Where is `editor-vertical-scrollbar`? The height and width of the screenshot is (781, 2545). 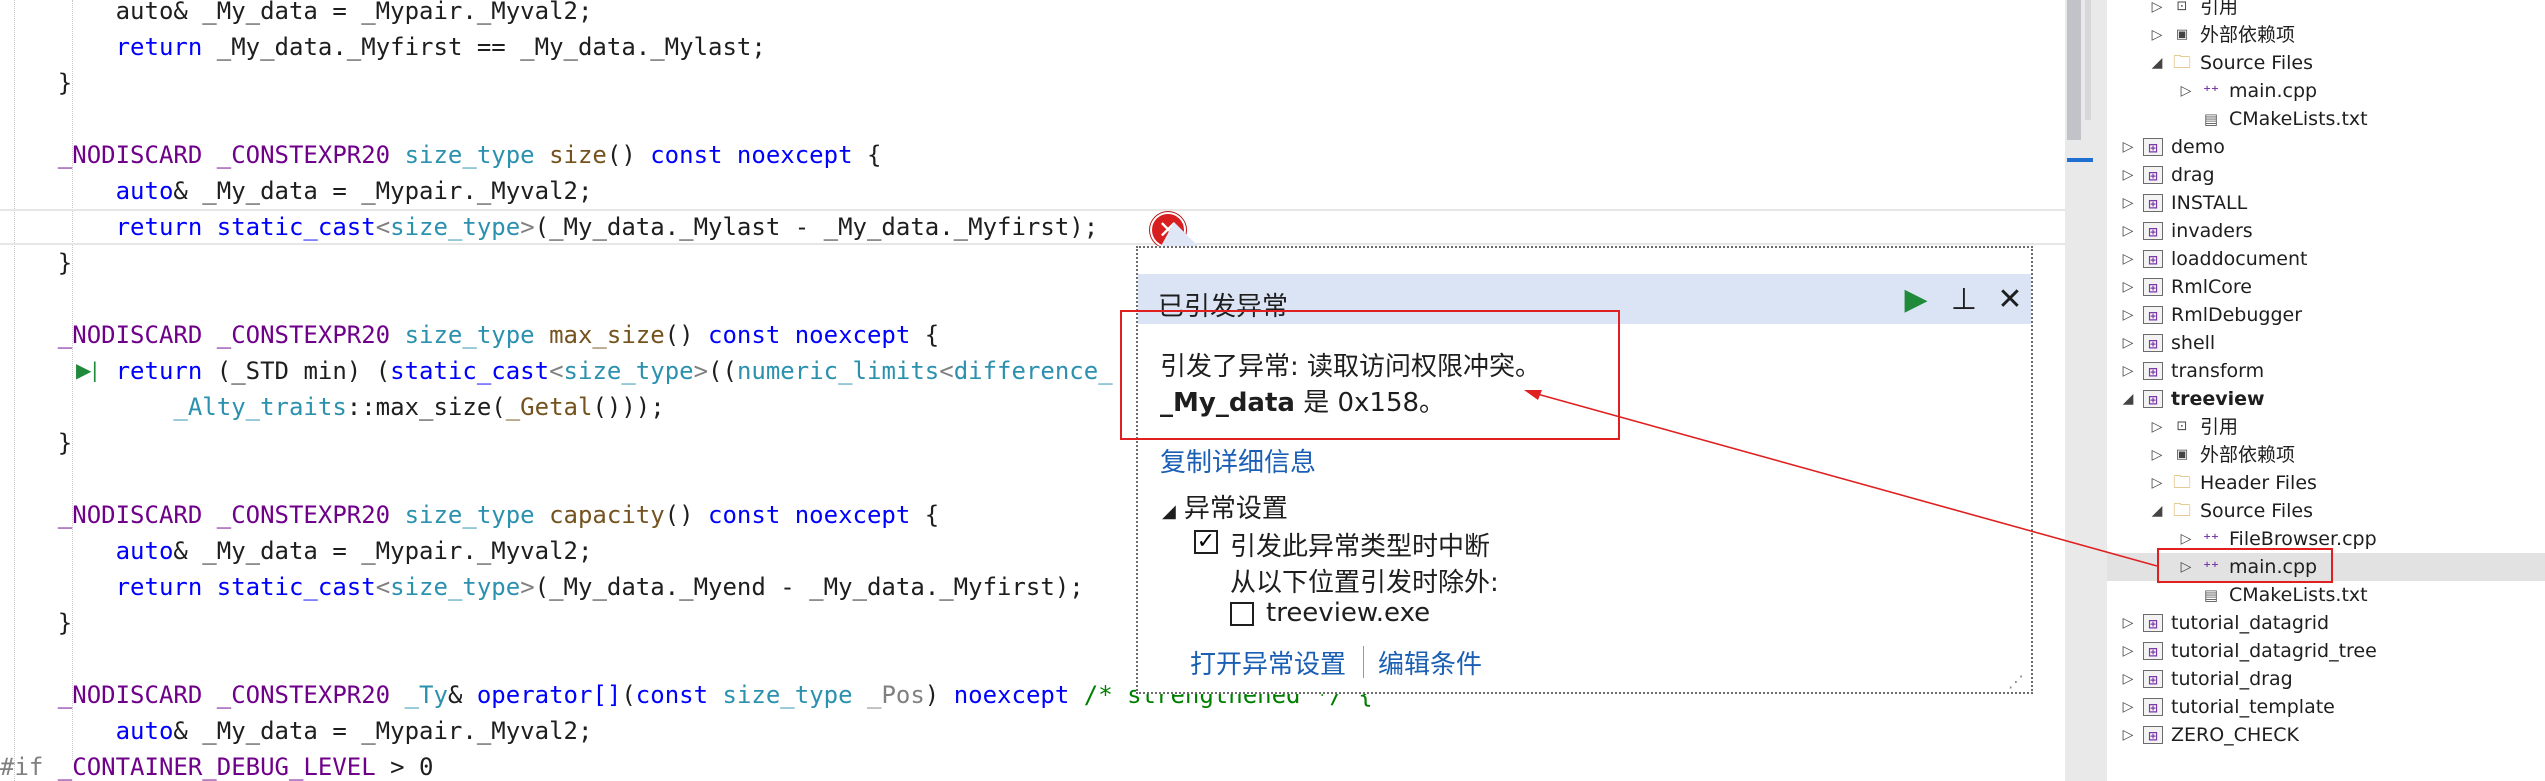
editor-vertical-scrollbar is located at coordinates (2086, 390).